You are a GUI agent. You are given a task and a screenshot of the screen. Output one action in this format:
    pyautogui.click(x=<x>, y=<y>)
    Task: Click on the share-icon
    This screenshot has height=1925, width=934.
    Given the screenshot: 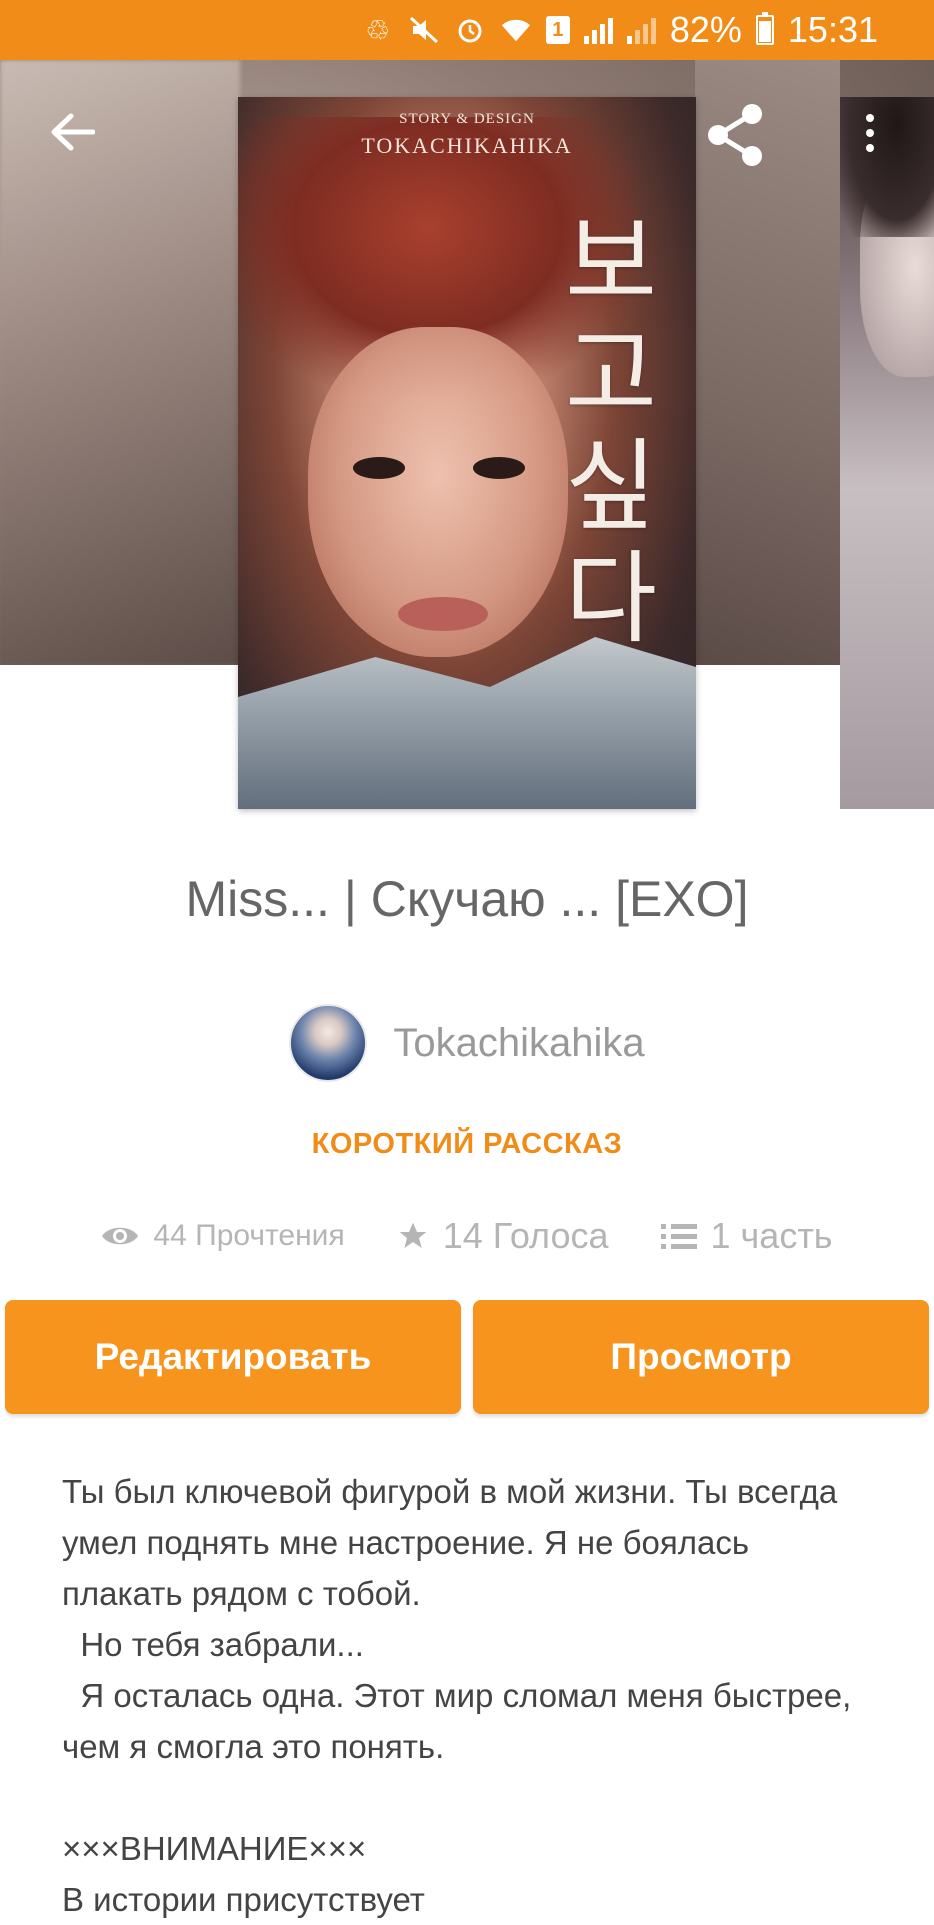 What is the action you would take?
    pyautogui.click(x=735, y=135)
    